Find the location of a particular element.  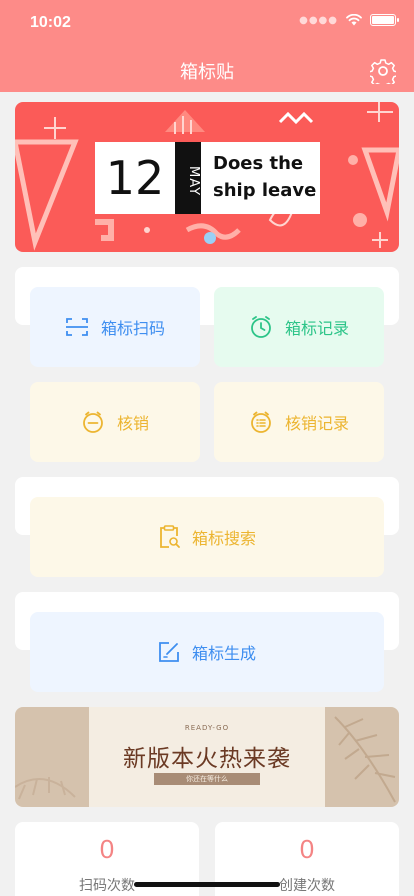

banner-subtitle: 你还在等什么 is located at coordinates (207, 779).